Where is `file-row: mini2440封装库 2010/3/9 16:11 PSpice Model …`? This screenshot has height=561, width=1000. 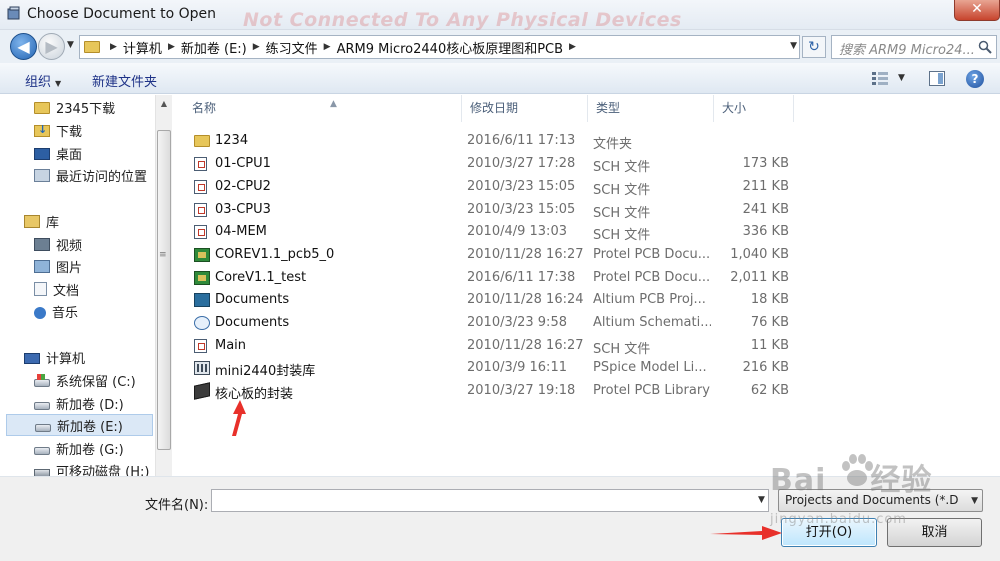 file-row: mini2440封装库 2010/3/9 16:11 PSpice Model … is located at coordinates (494, 368).